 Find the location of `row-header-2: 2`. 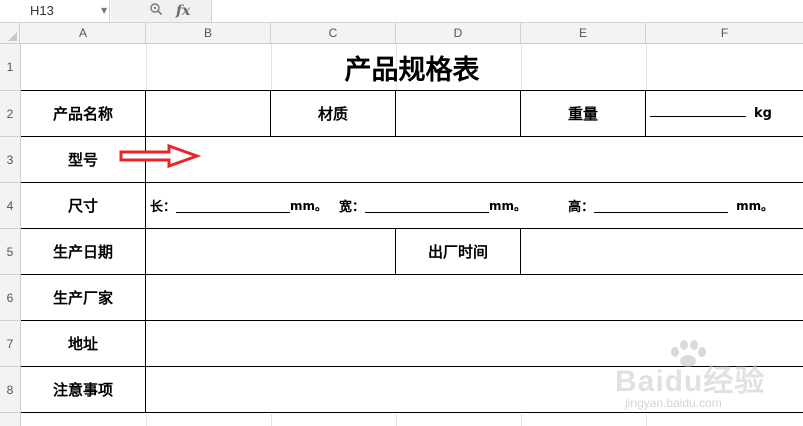

row-header-2: 2 is located at coordinates (10, 114).